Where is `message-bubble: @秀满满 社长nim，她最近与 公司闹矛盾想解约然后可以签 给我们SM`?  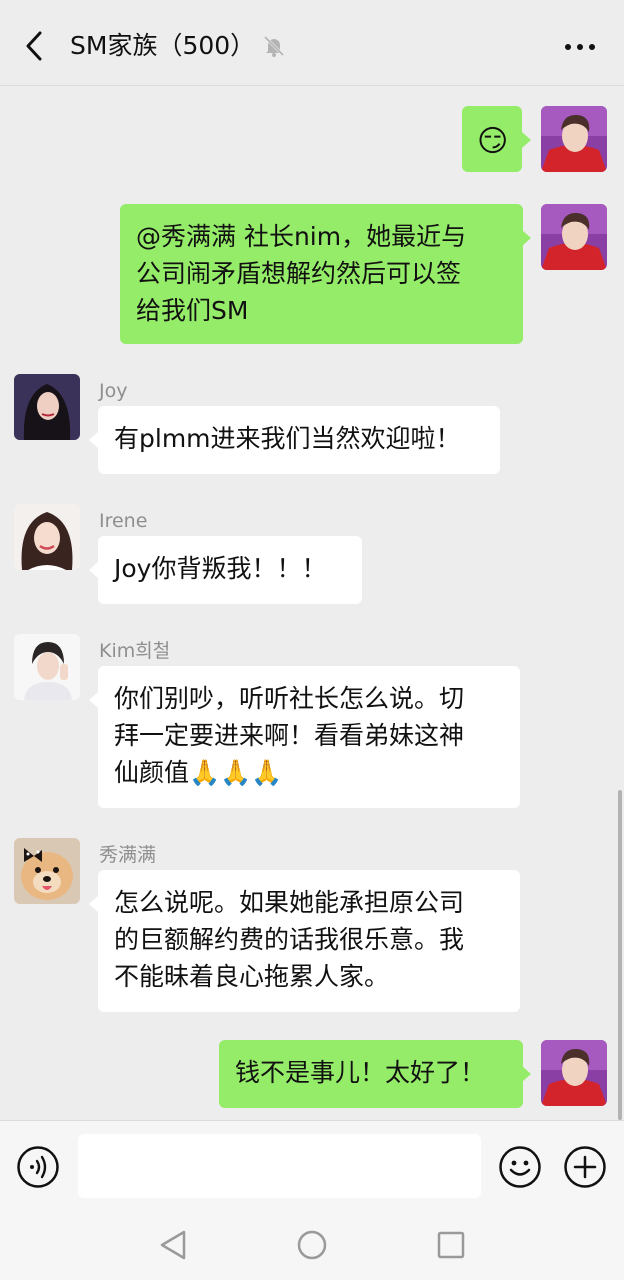 message-bubble: @秀满满 社长nim，她最近与 公司闹矛盾想解约然后可以签 给我们SM is located at coordinates (321, 274).